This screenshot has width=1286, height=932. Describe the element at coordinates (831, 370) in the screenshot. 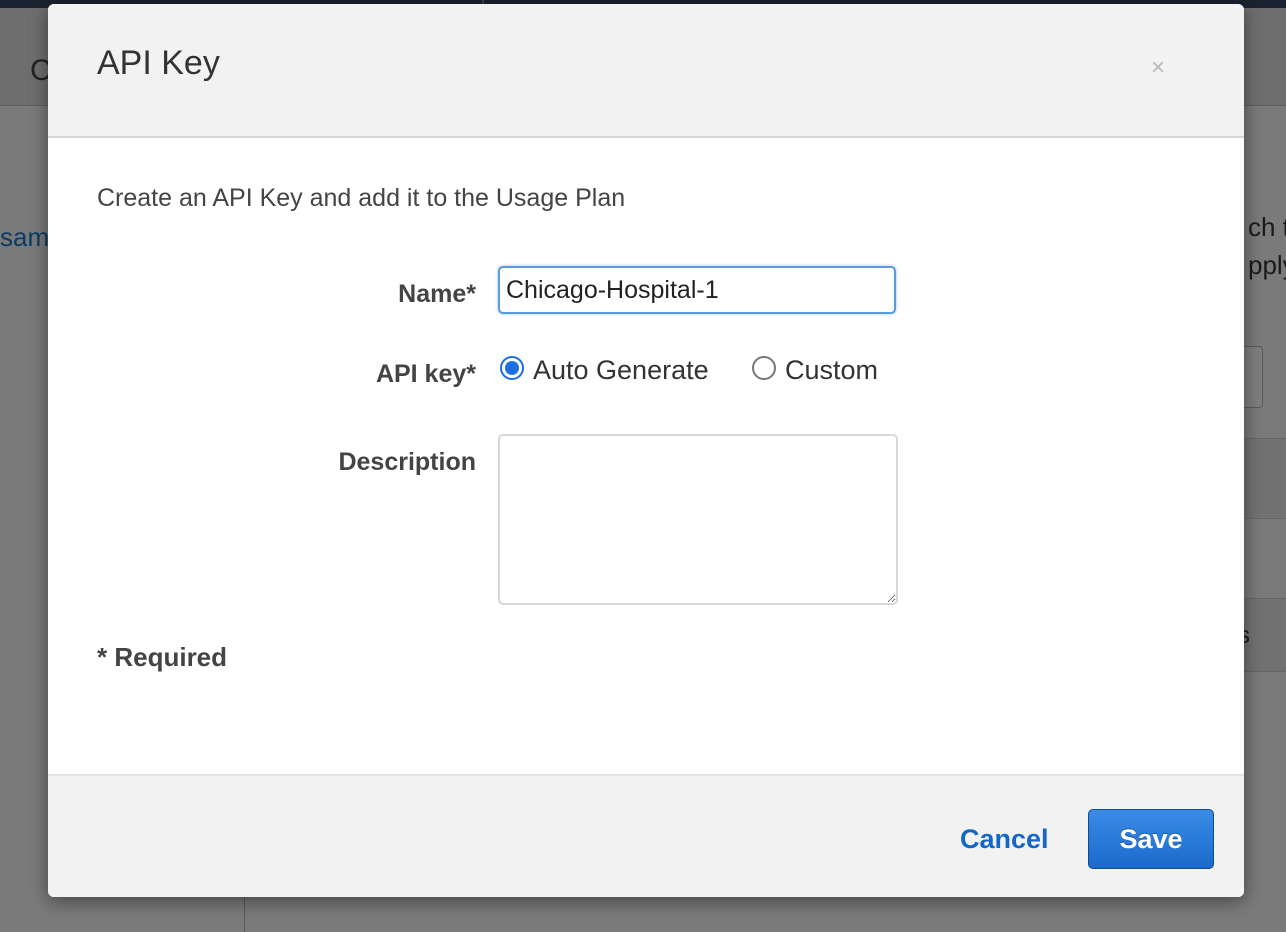

I see `custom-label: Custom` at that location.